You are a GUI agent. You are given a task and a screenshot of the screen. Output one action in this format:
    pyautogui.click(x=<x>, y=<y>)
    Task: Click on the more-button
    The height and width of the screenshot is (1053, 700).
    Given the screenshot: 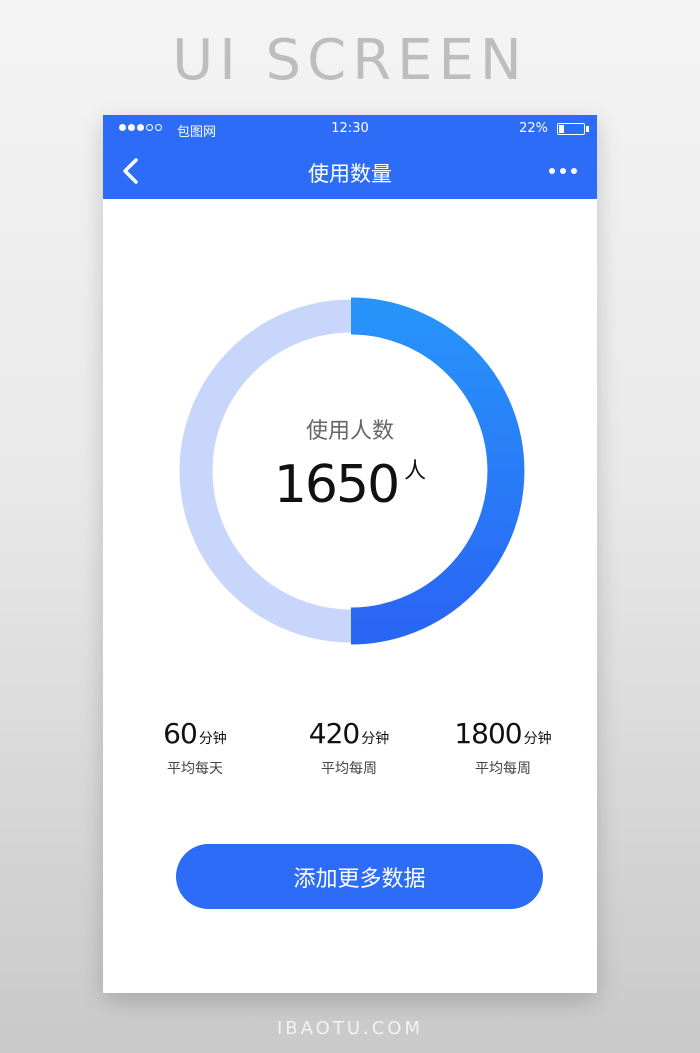 What is the action you would take?
    pyautogui.click(x=563, y=171)
    